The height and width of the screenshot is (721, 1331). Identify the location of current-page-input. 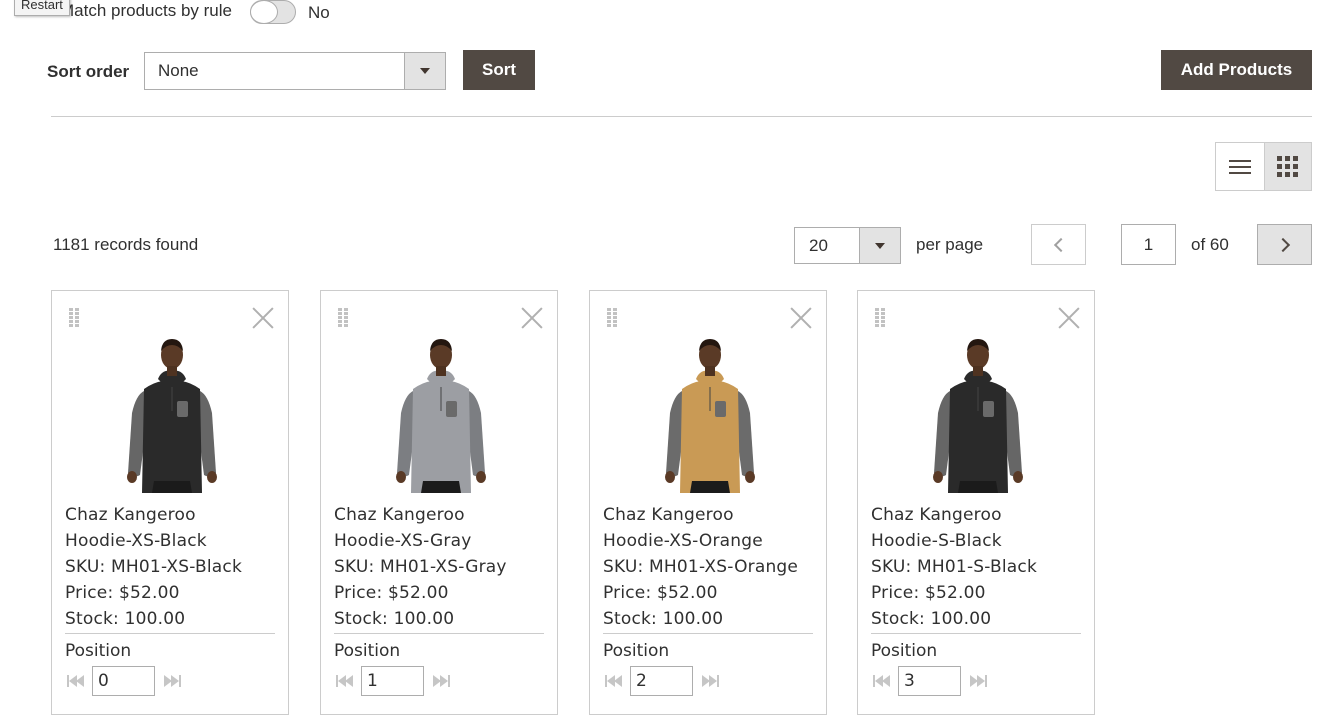
(1148, 244).